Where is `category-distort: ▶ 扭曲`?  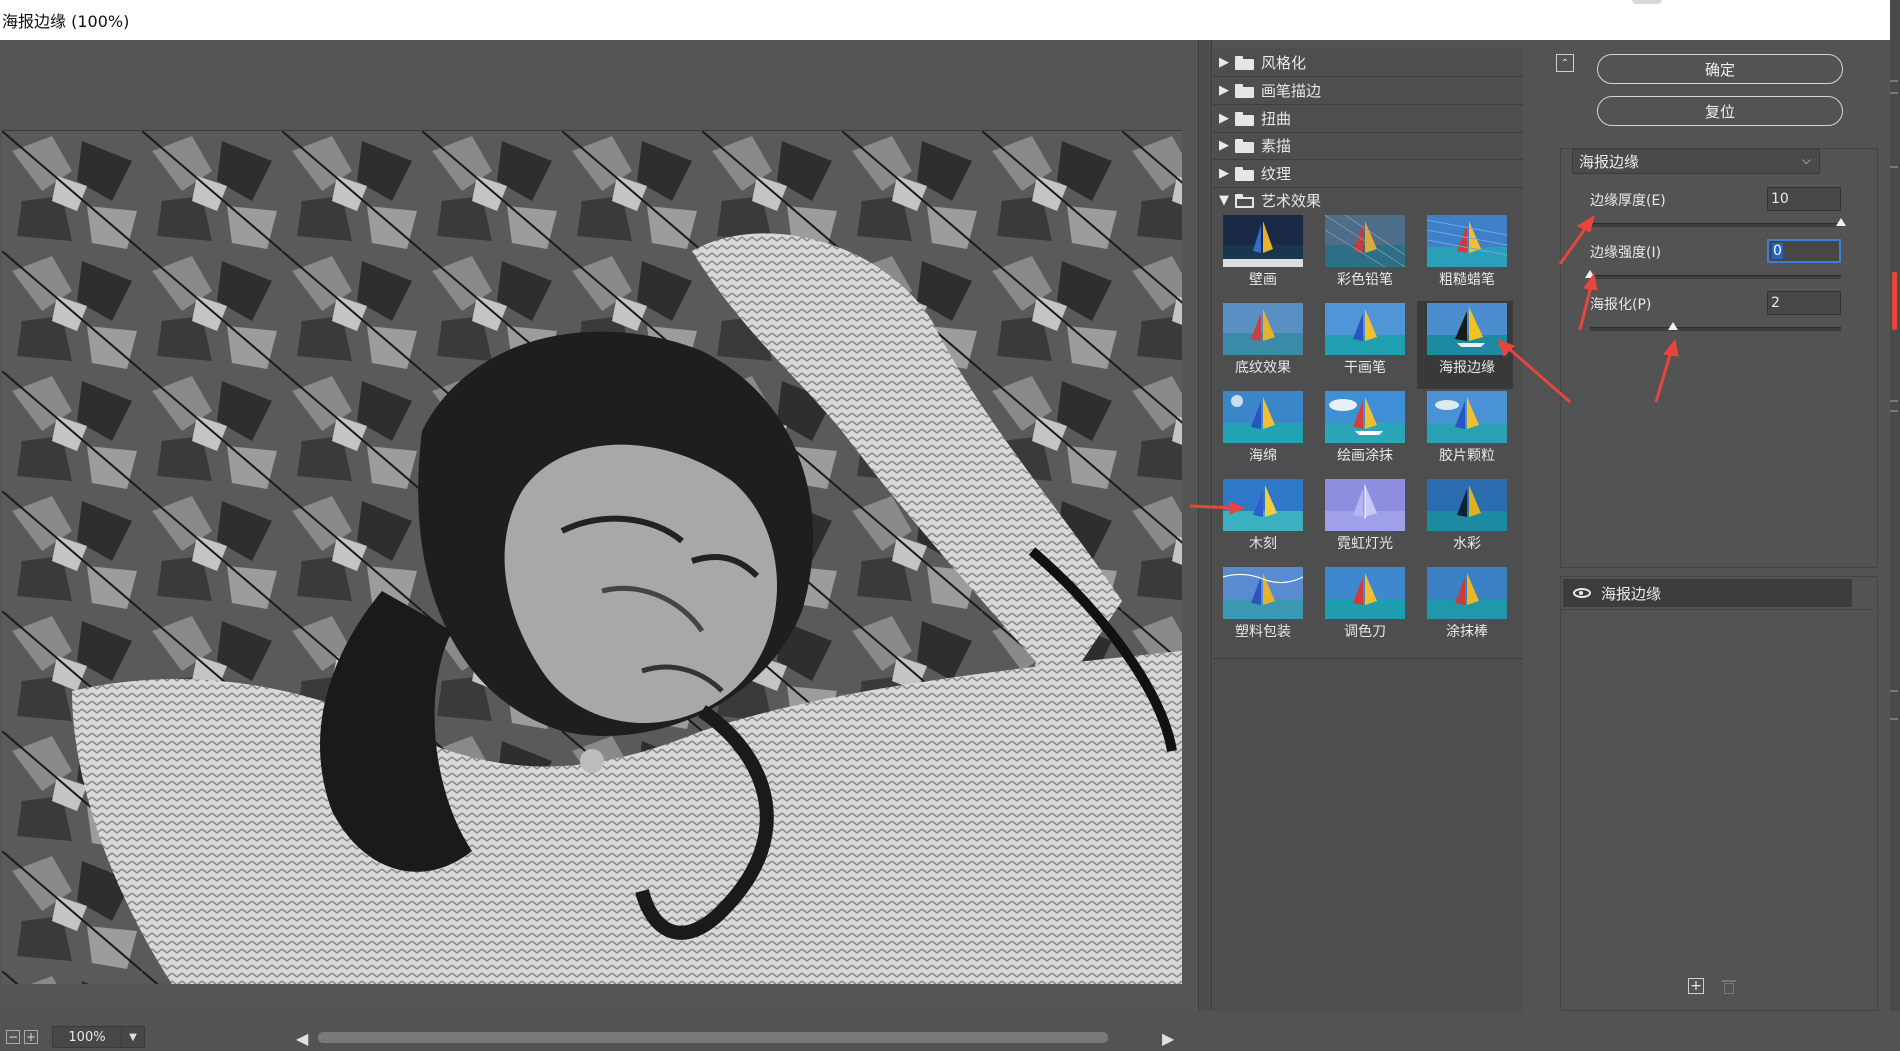
category-distort: ▶ 扭曲 is located at coordinates (1368, 119).